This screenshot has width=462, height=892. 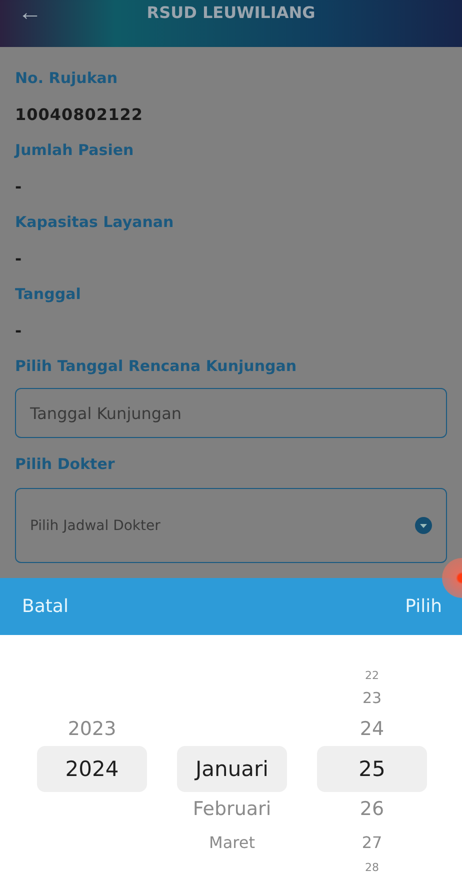 I want to click on picker-option: 2024, so click(x=92, y=769).